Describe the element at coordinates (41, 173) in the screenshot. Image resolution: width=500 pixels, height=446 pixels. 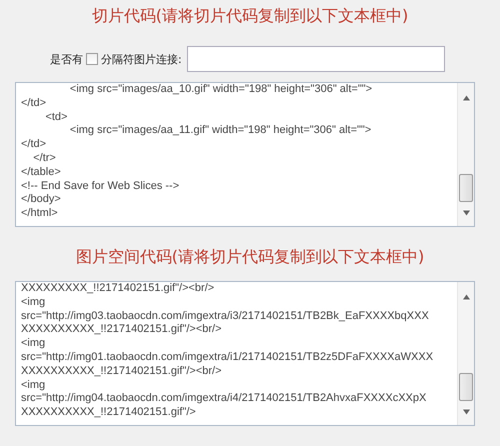
I see `code-line: </table>` at that location.